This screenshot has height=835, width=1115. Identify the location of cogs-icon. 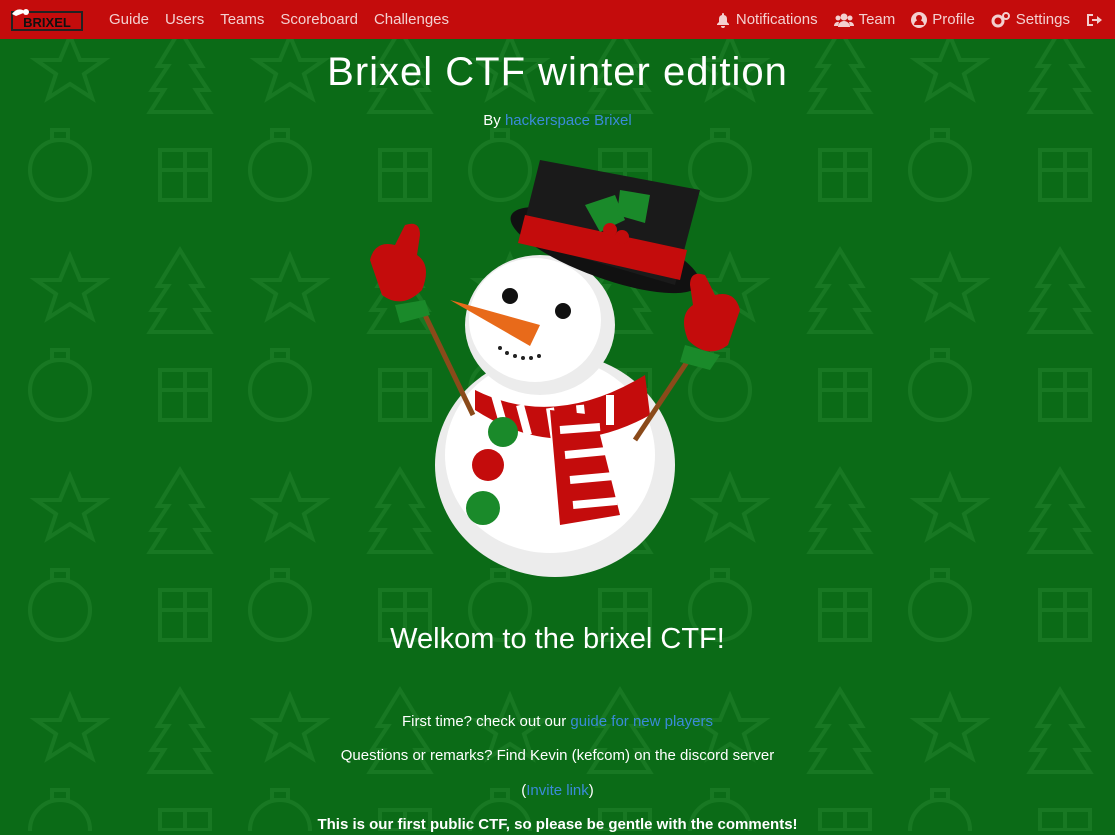
(1000, 19).